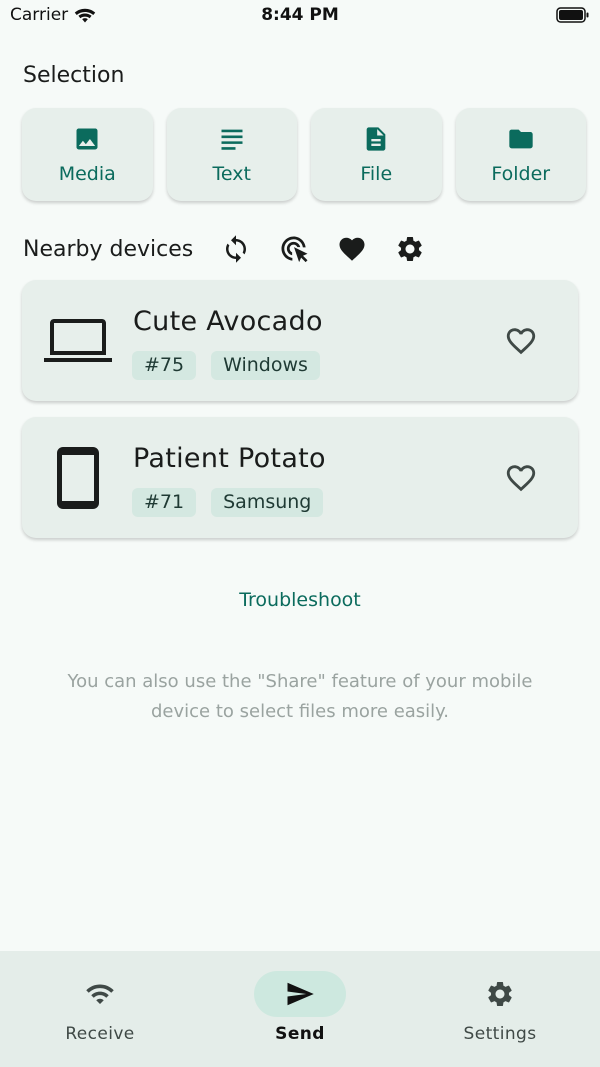 This screenshot has width=600, height=1067. I want to click on nav-receive-label: Receive, so click(100, 1034).